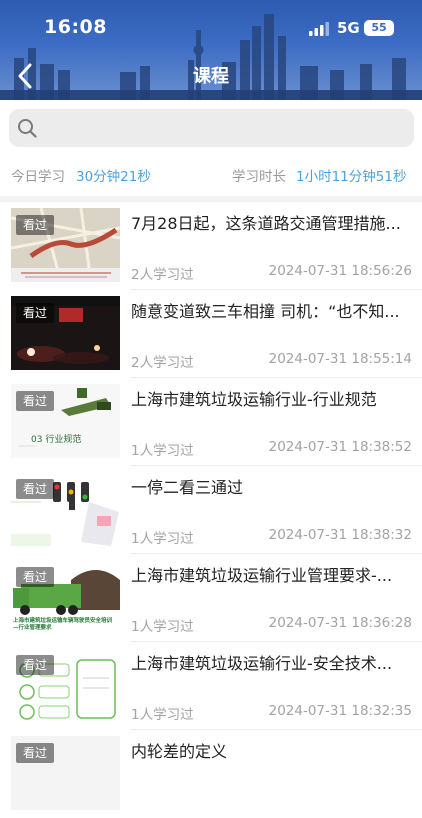 The width and height of the screenshot is (422, 818). Describe the element at coordinates (27, 128) in the screenshot. I see `search-icon` at that location.